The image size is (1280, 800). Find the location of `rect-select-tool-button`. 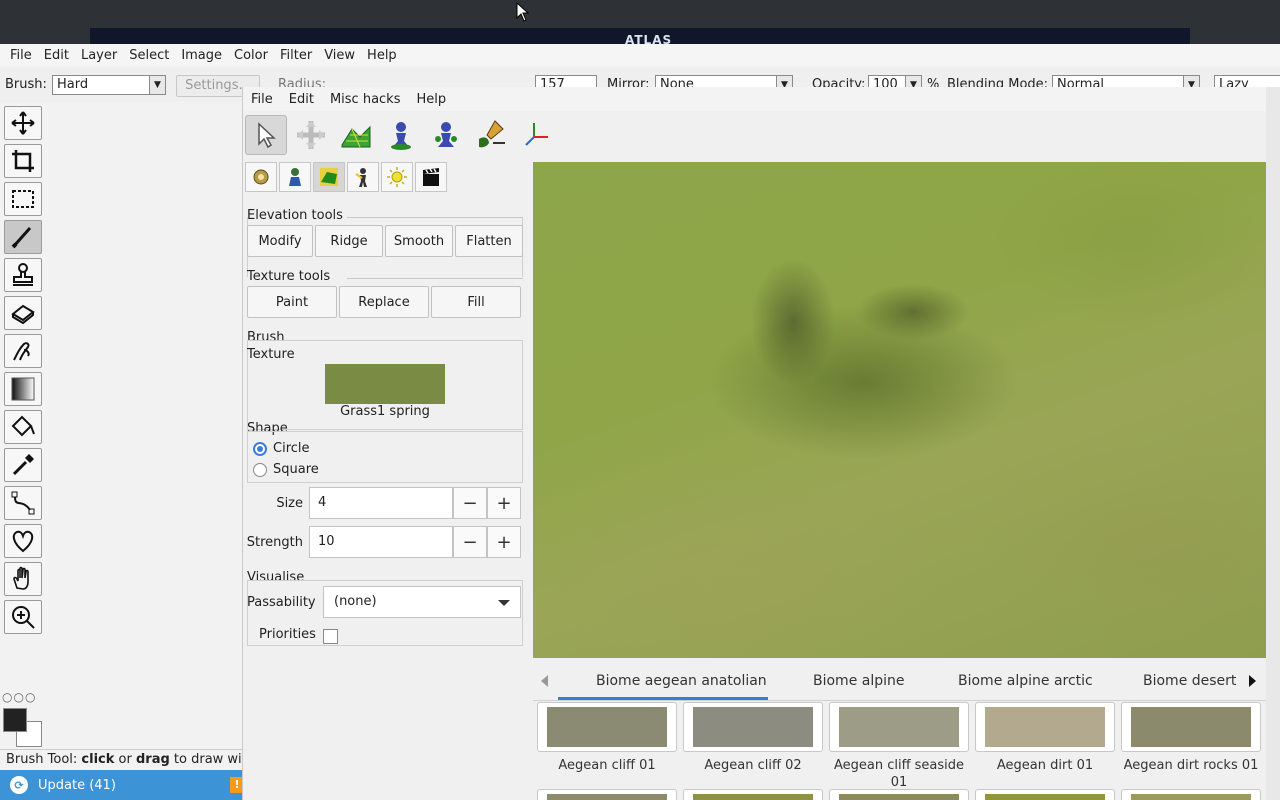

rect-select-tool-button is located at coordinates (23, 199).